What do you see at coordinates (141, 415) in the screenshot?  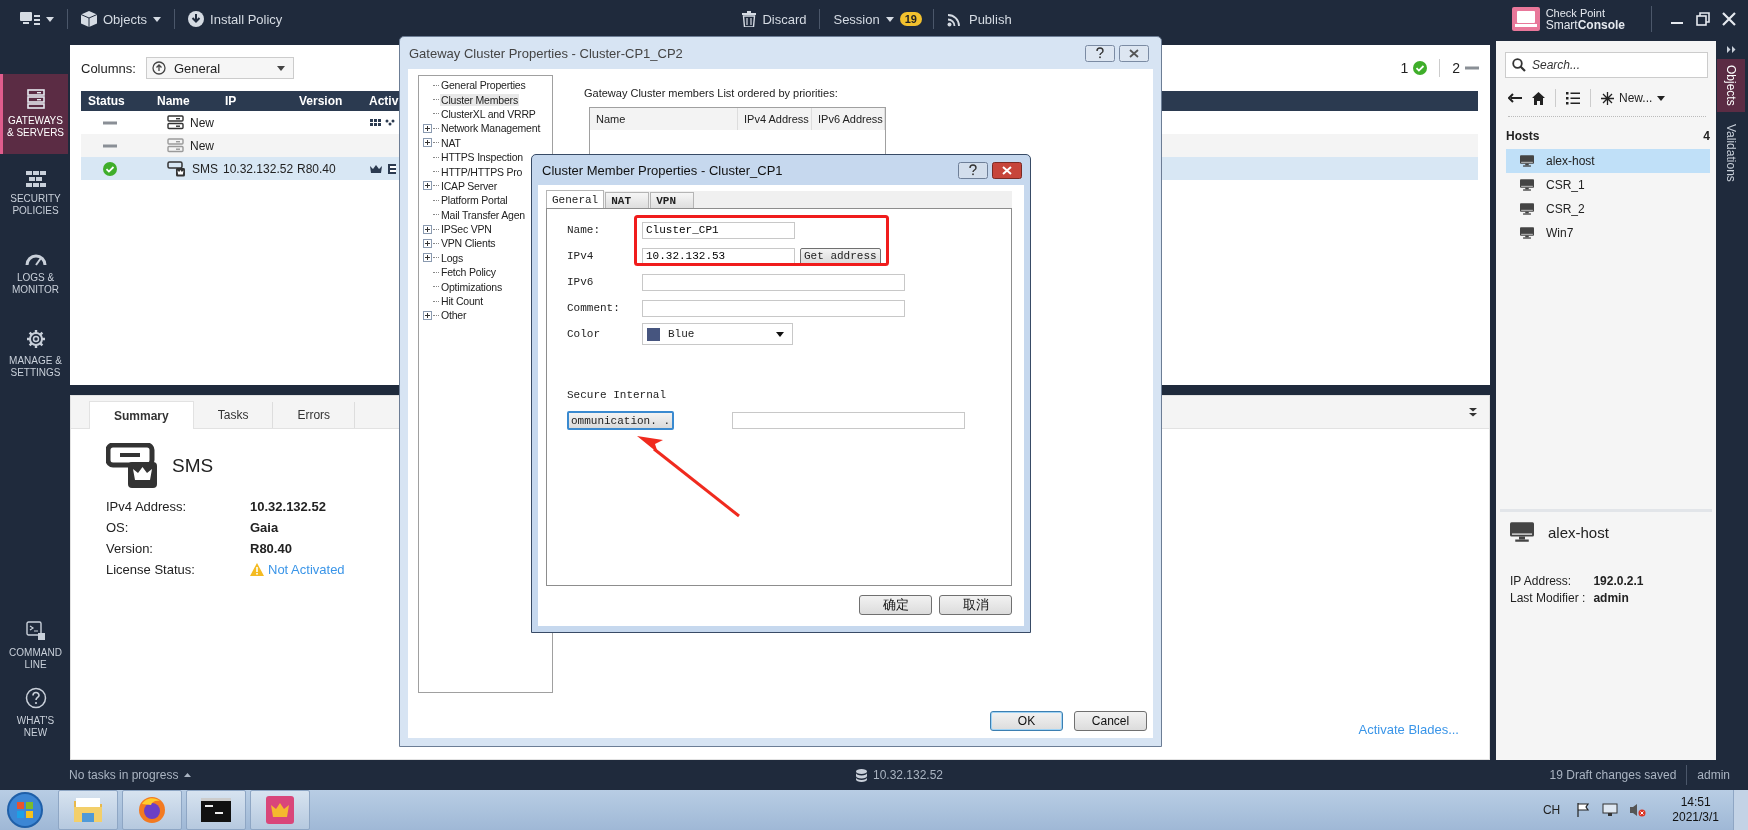 I see `tab: Summary` at bounding box center [141, 415].